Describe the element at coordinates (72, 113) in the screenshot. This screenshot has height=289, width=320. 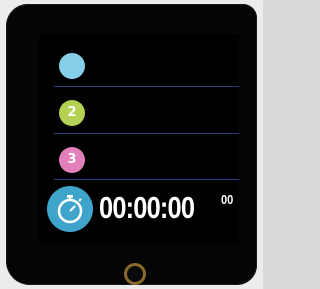
I see `lap-badge-2: 2` at that location.